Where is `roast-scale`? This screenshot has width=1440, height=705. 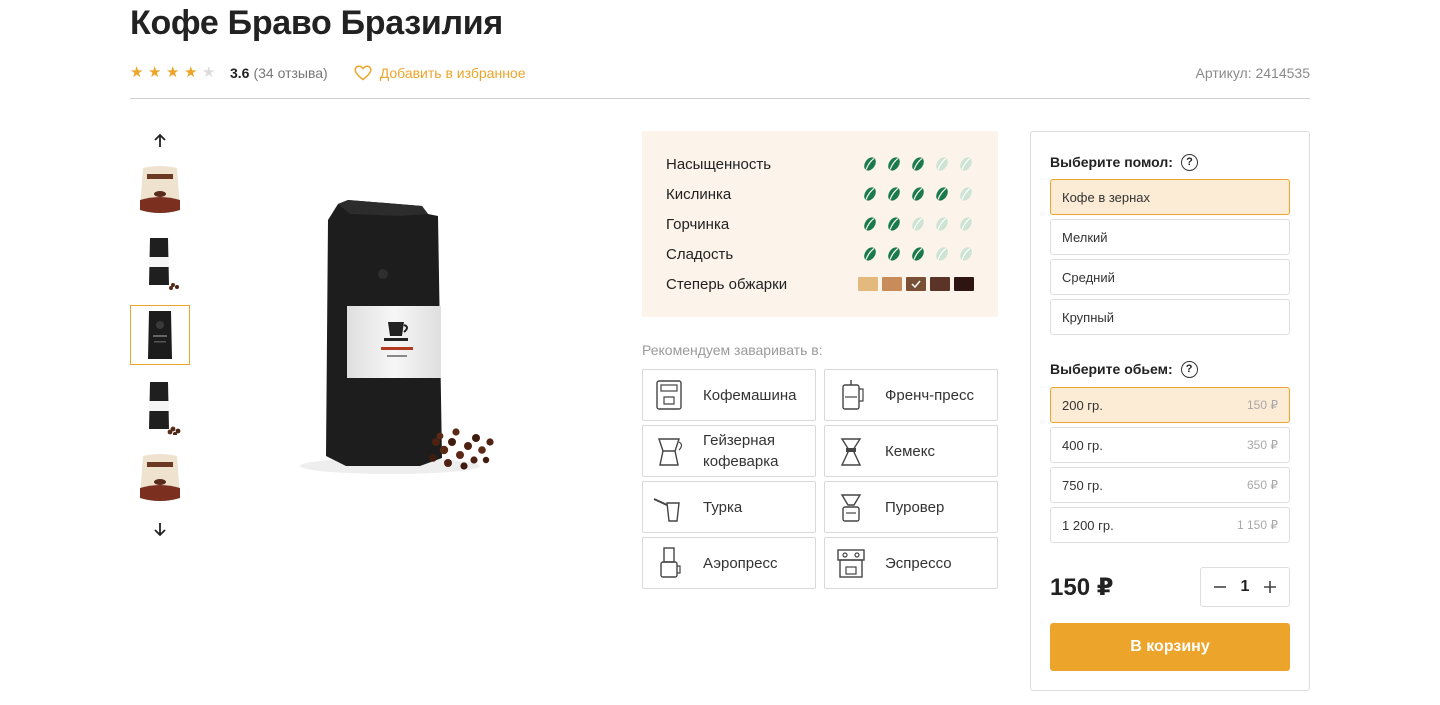 roast-scale is located at coordinates (916, 284).